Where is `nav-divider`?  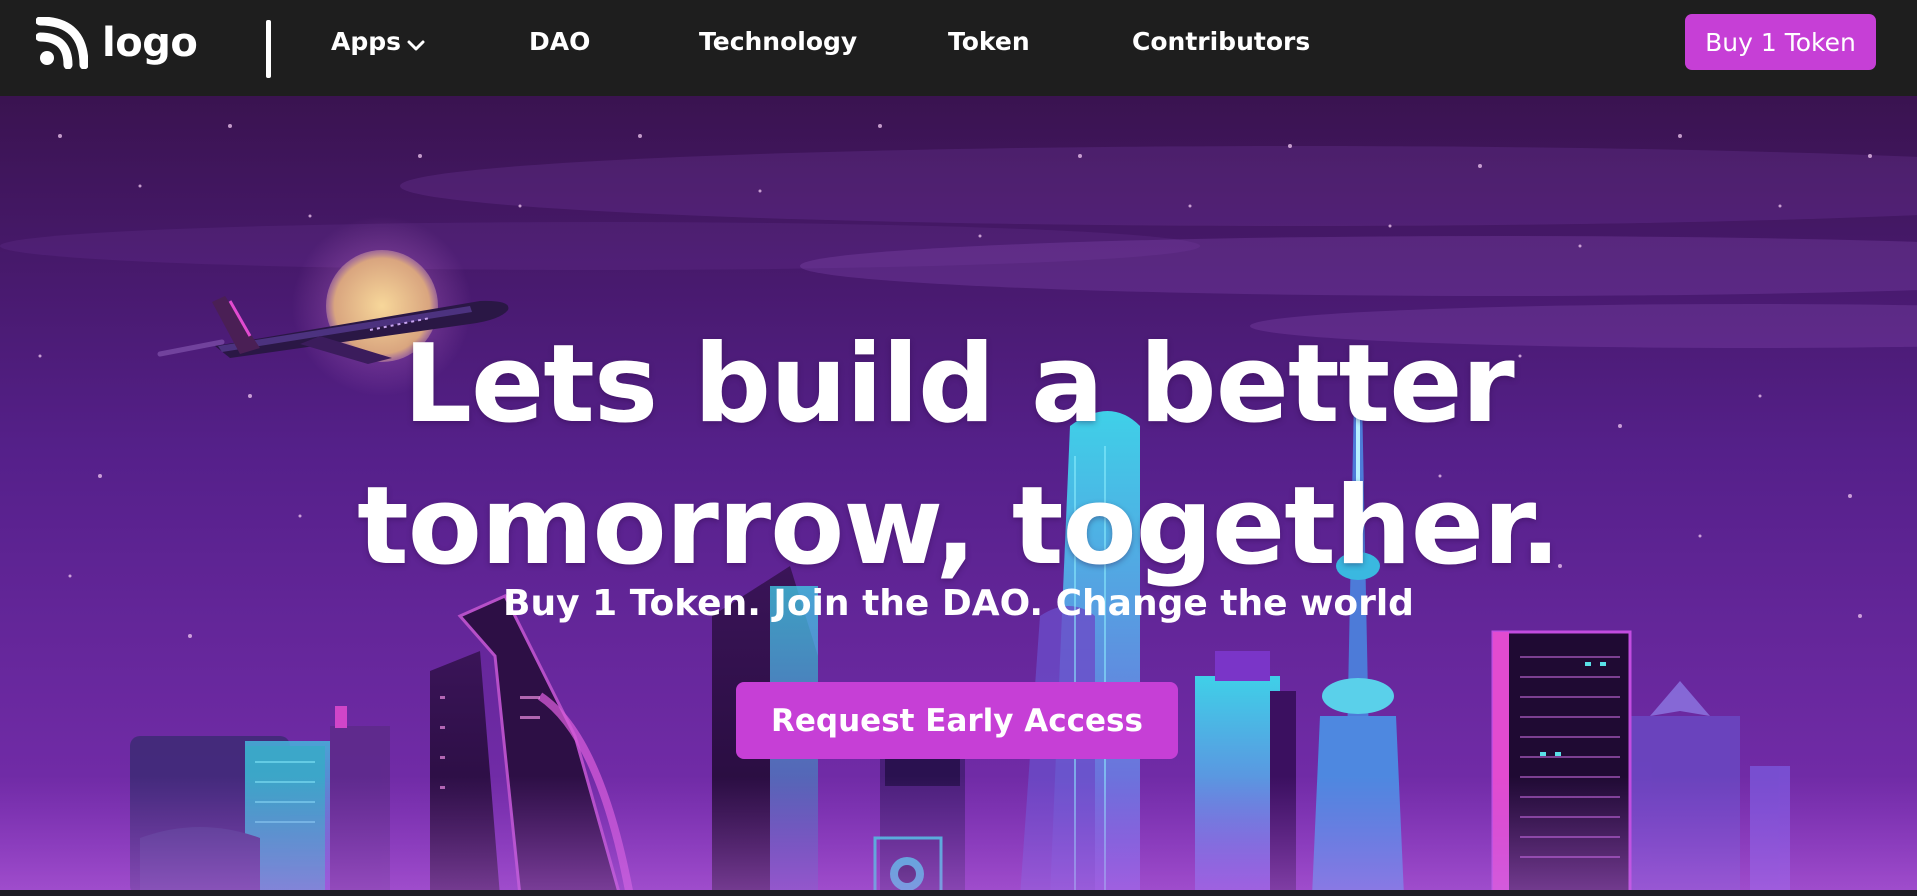
nav-divider is located at coordinates (268, 49).